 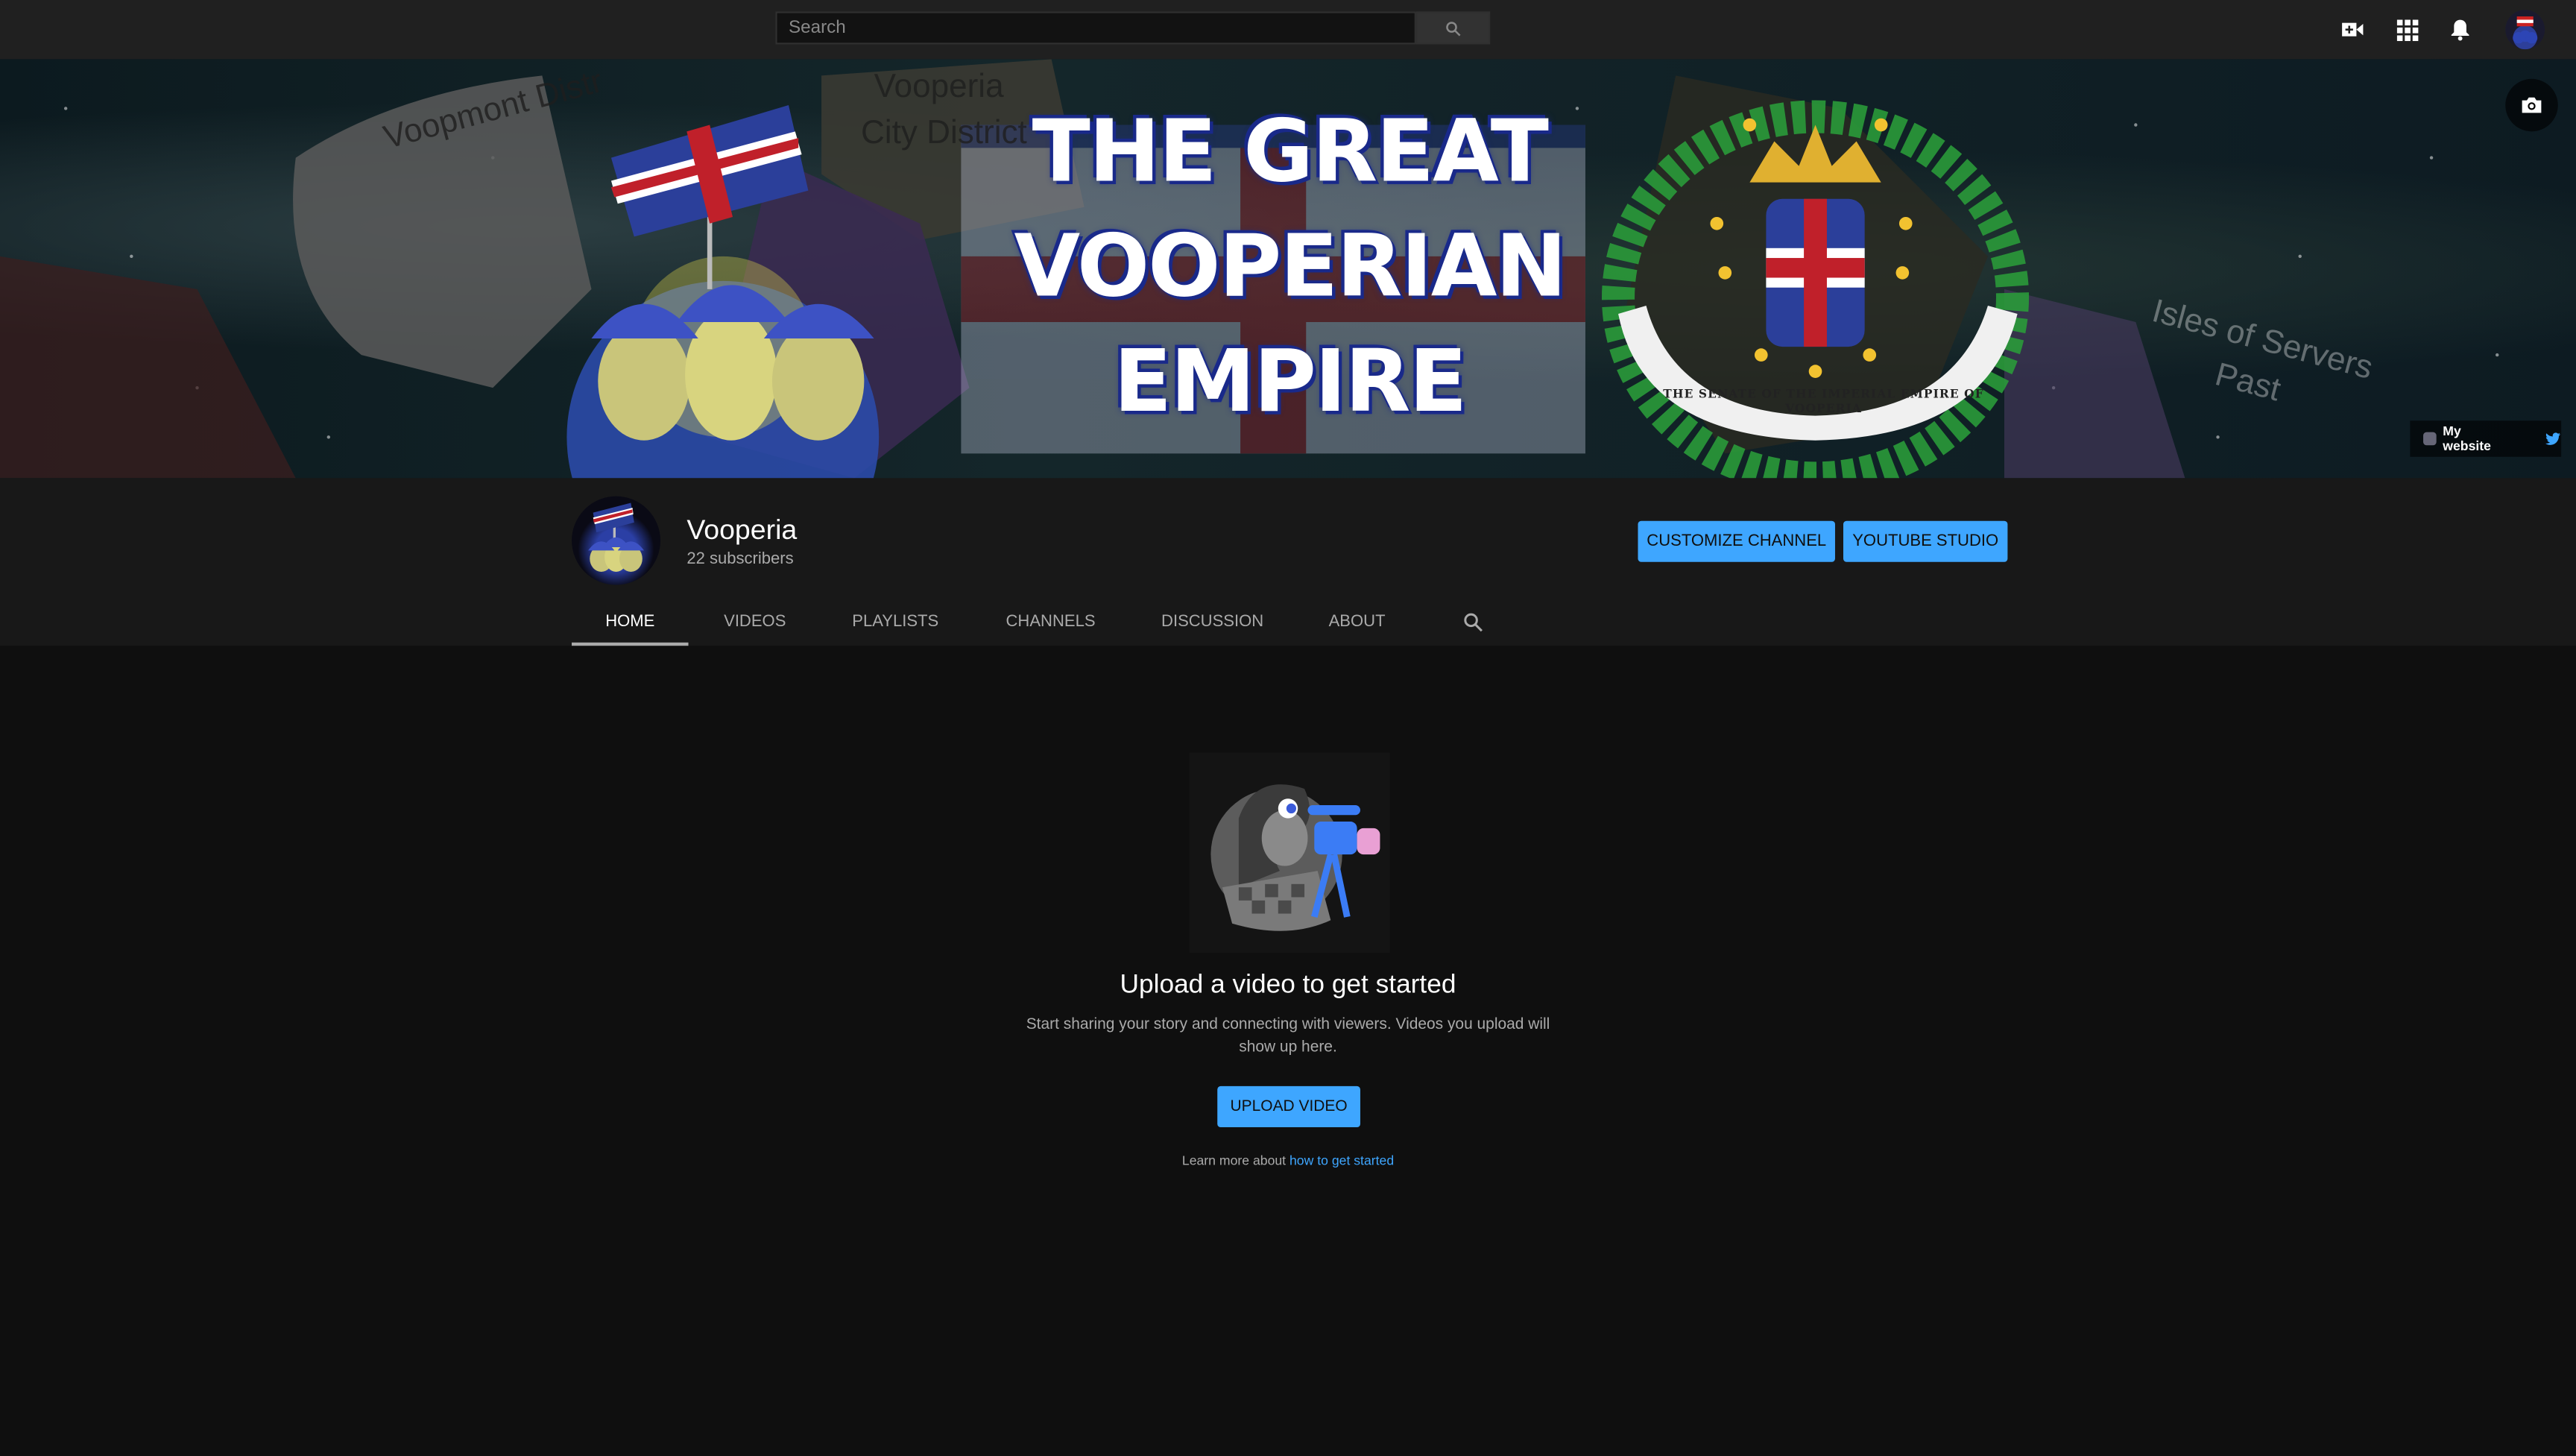 I want to click on banner-links: My website, so click(x=2486, y=438).